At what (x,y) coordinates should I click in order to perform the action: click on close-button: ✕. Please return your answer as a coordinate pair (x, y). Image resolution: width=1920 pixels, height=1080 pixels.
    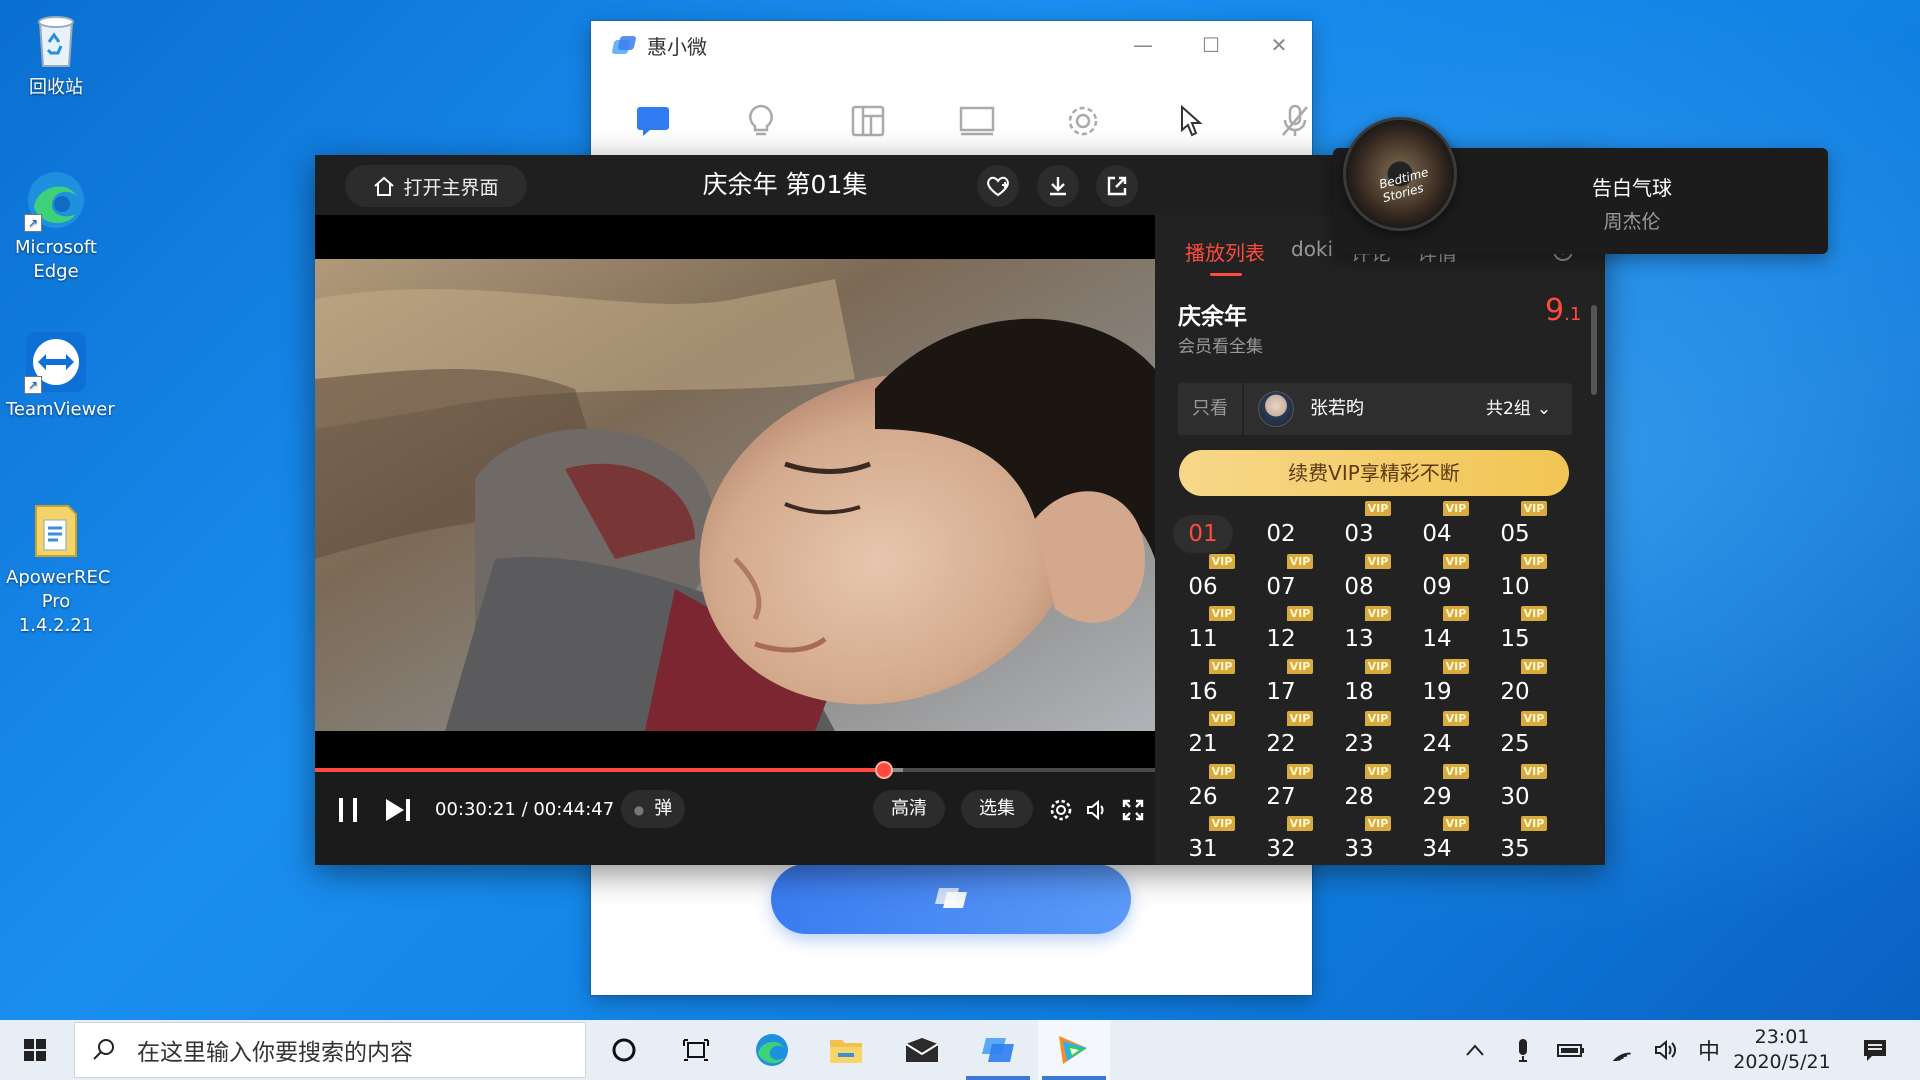
    Looking at the image, I should click on (1279, 45).